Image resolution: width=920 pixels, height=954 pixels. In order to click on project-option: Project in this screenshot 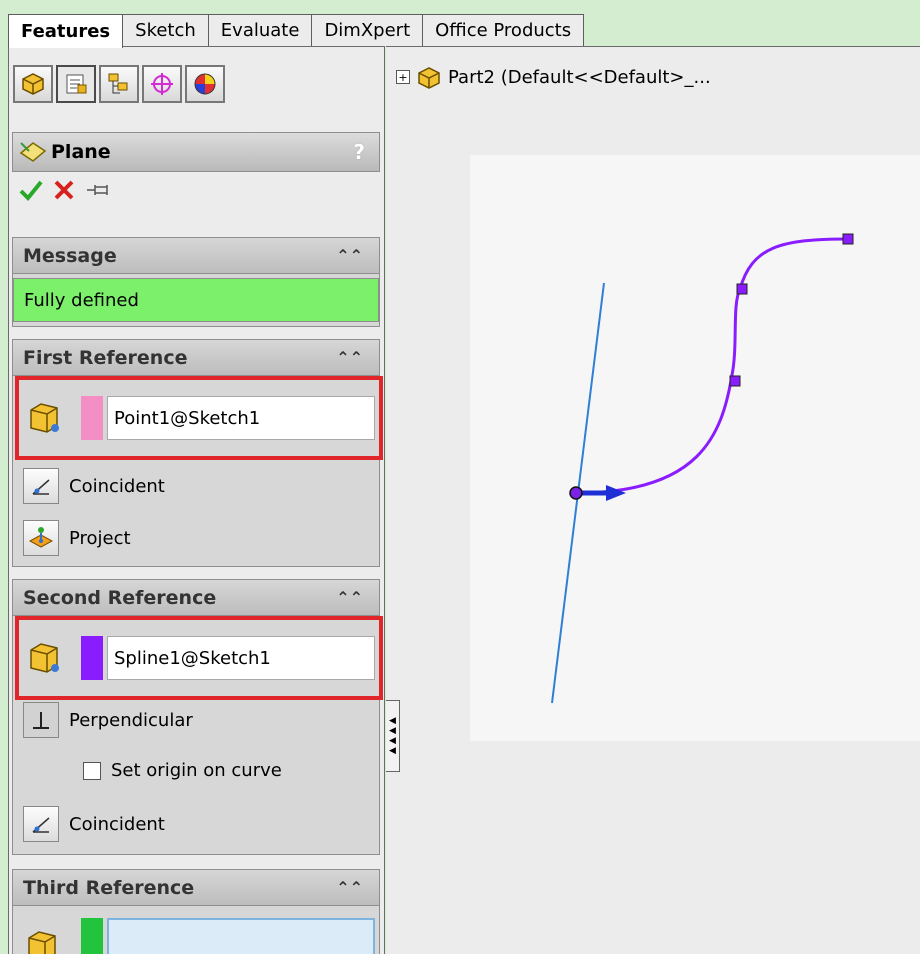, I will do `click(77, 538)`.